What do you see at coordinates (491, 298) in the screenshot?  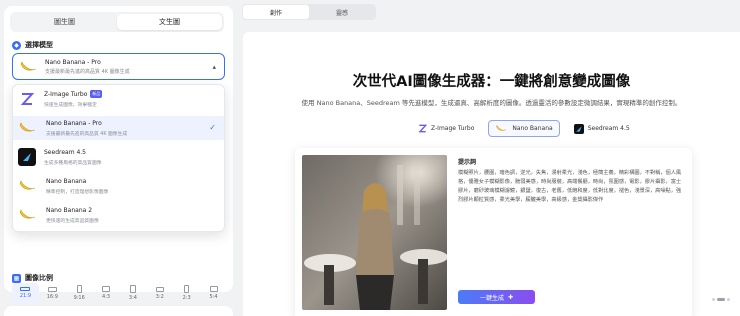 I see `generate-button-label: 一鍵生成` at bounding box center [491, 298].